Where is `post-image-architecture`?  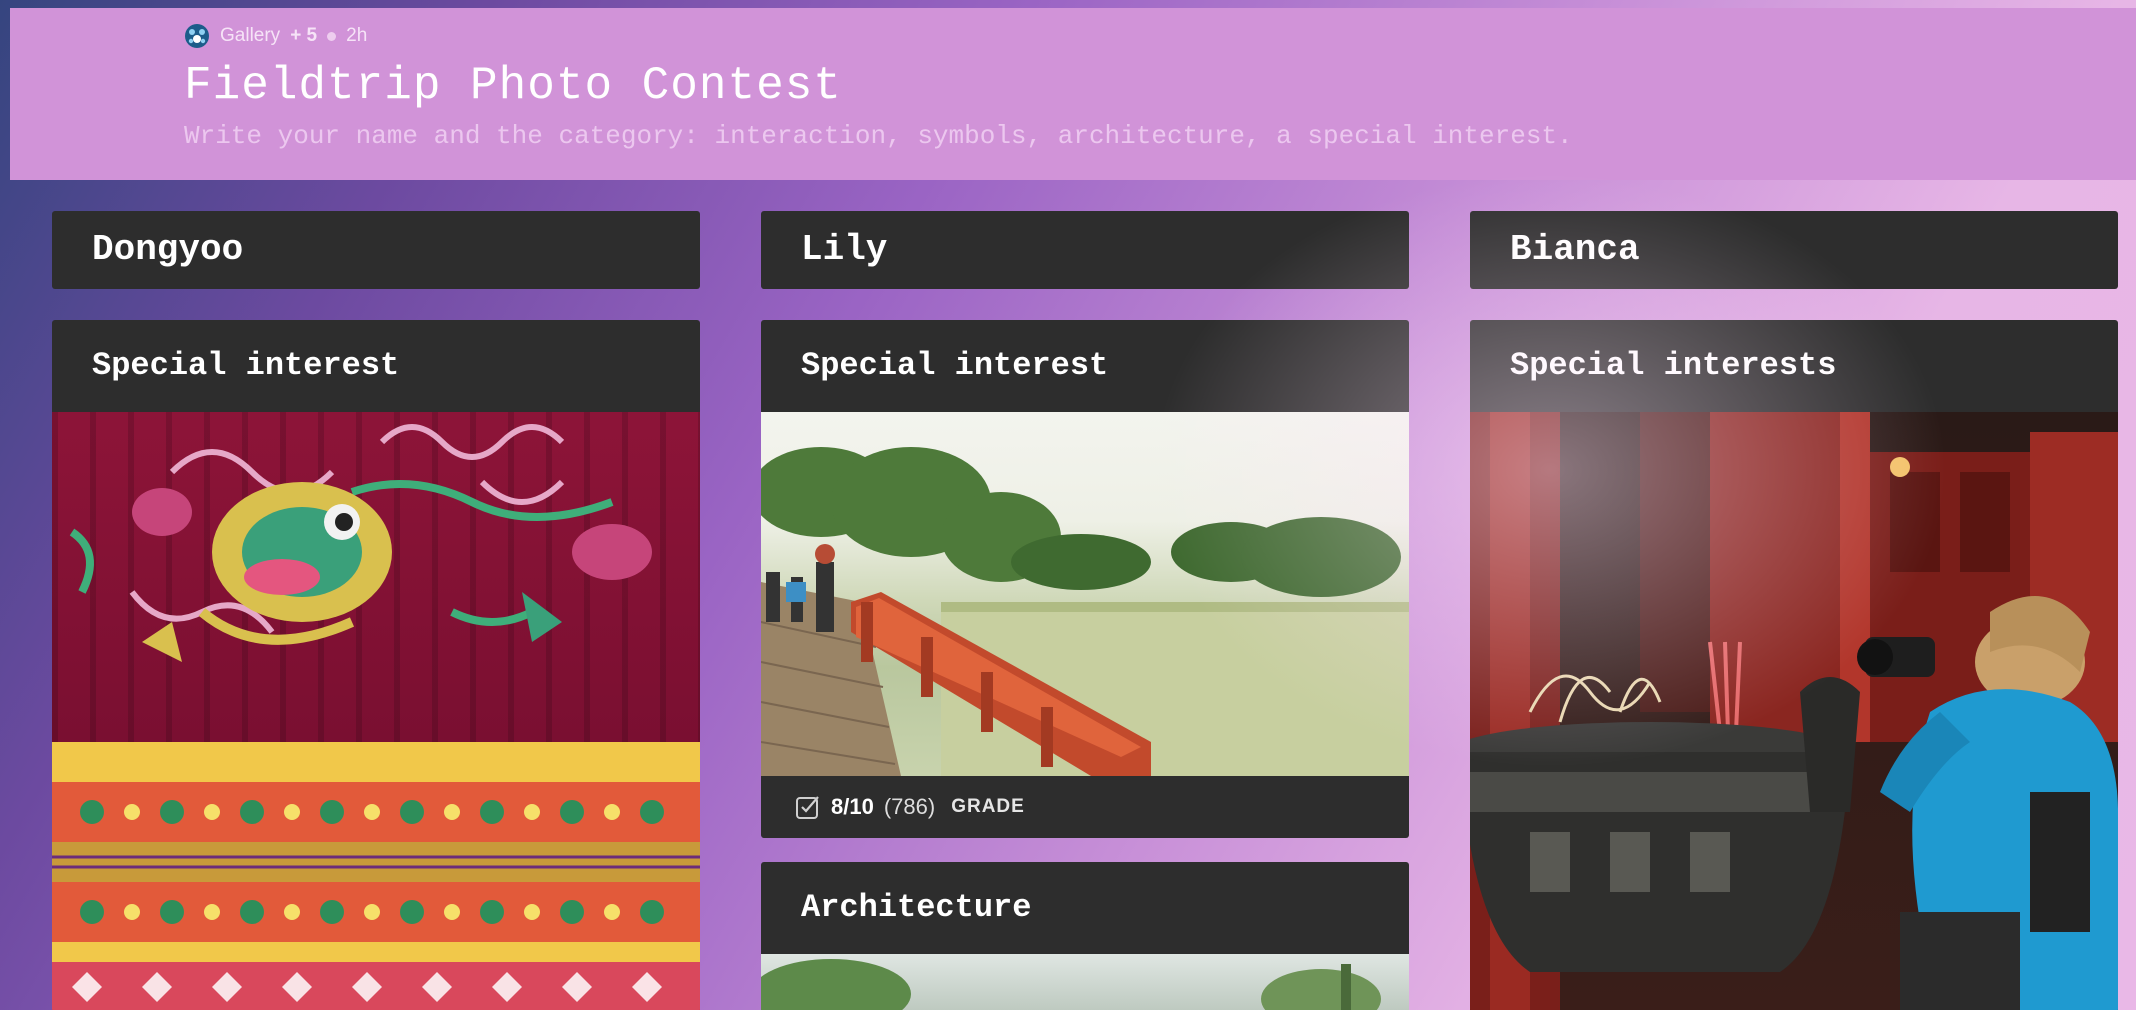
post-image-architecture is located at coordinates (1085, 982).